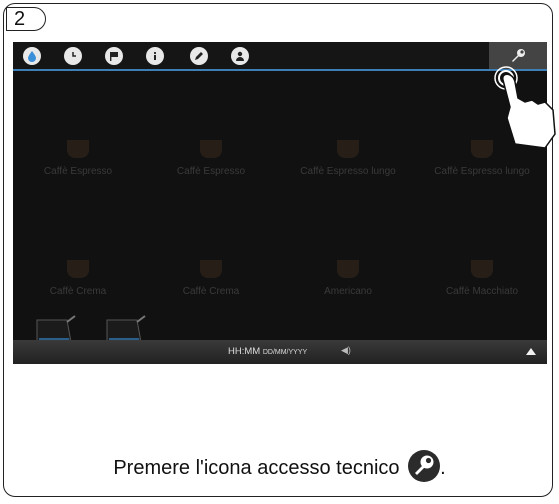  I want to click on technical-access-icon, so click(424, 466).